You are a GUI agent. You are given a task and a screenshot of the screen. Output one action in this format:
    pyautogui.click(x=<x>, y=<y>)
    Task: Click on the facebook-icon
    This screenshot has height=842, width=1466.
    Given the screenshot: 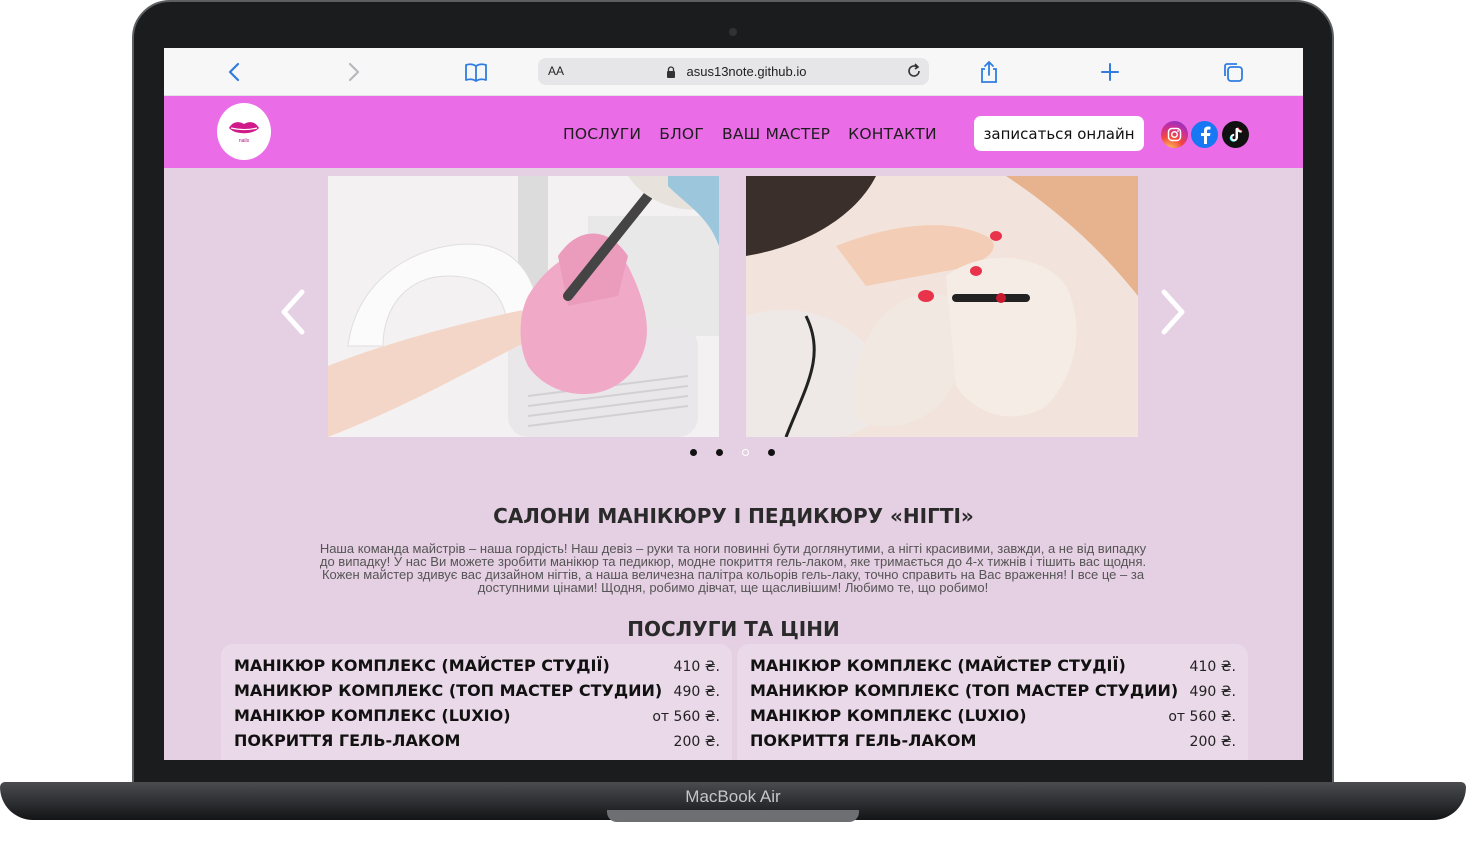 What is the action you would take?
    pyautogui.click(x=1204, y=134)
    